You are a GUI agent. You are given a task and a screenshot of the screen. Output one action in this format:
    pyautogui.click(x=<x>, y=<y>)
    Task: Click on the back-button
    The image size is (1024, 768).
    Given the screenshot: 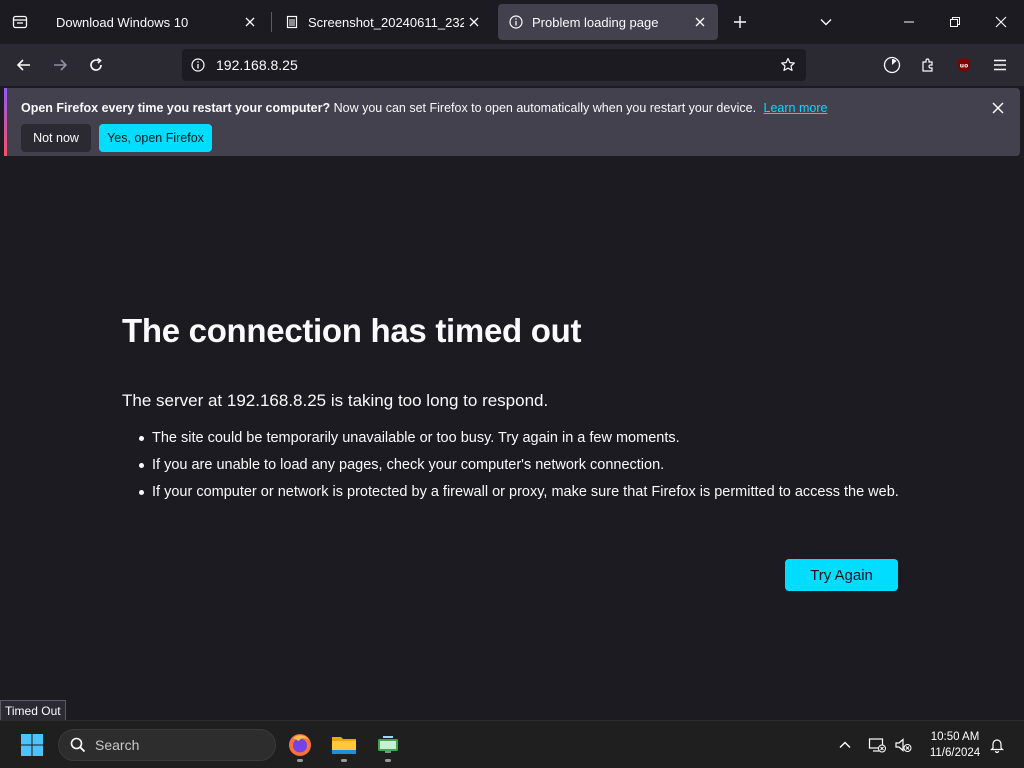 What is the action you would take?
    pyautogui.click(x=24, y=65)
    